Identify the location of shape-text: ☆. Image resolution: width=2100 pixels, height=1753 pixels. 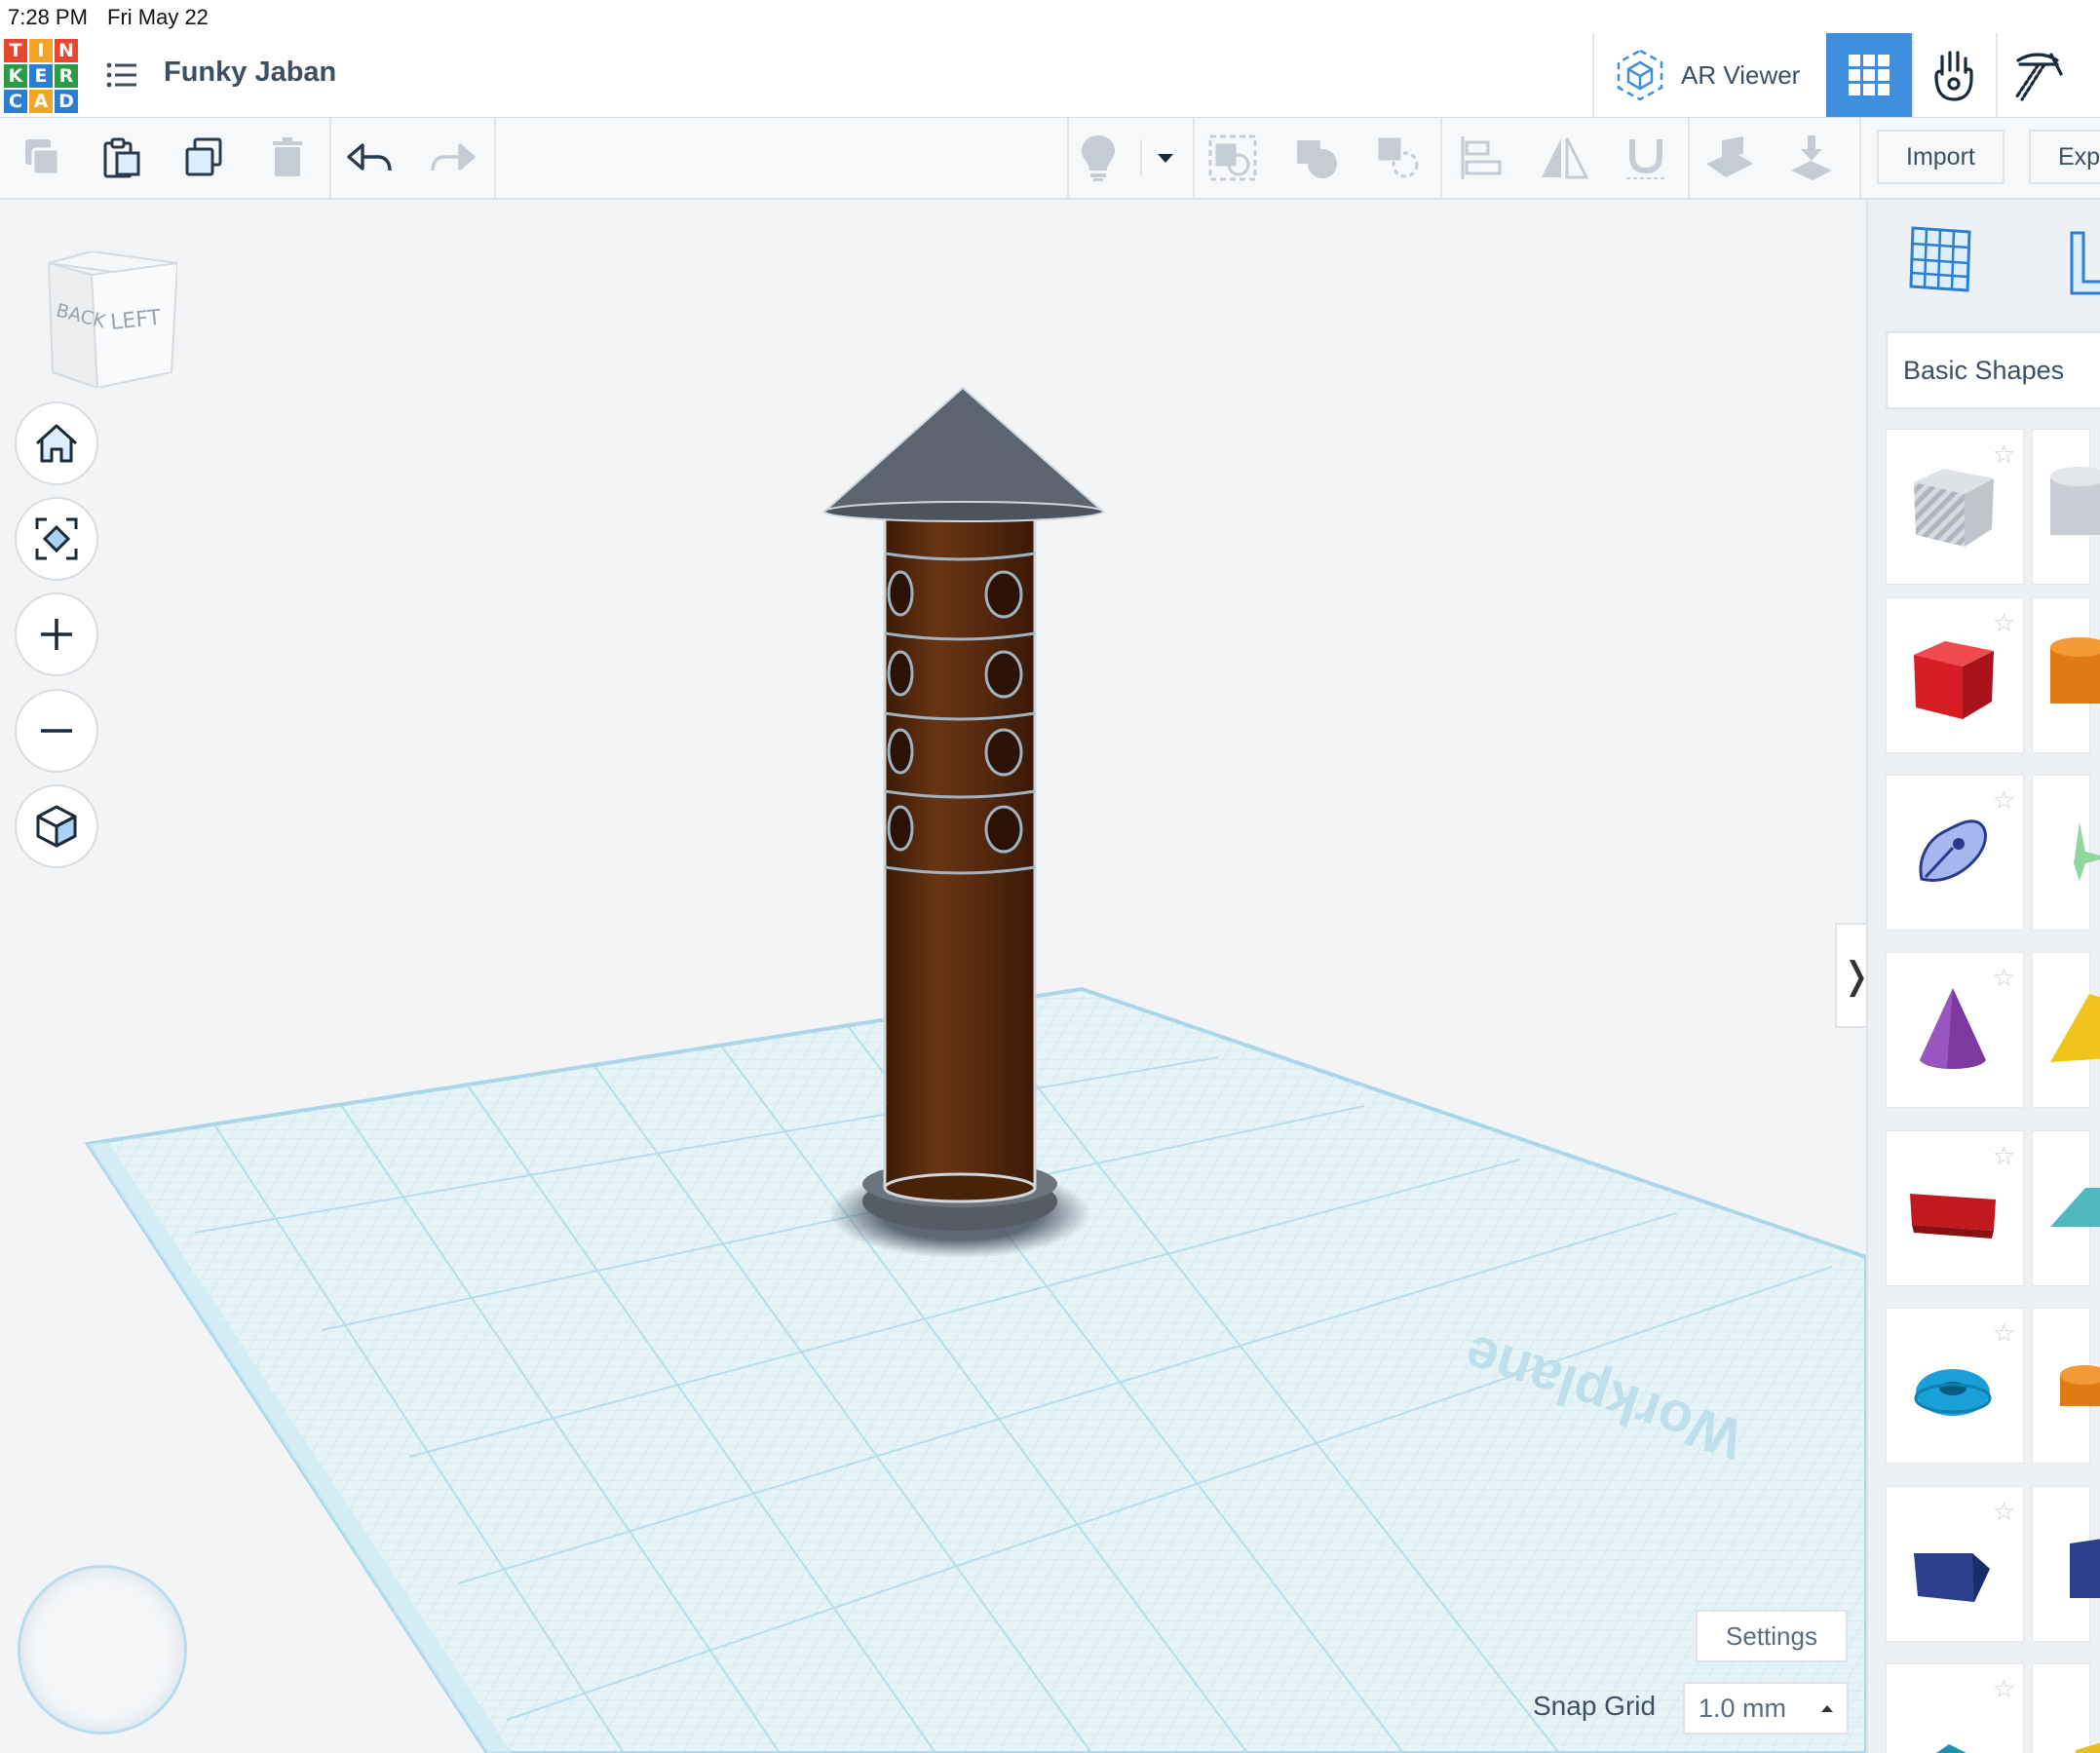
(1955, 1208).